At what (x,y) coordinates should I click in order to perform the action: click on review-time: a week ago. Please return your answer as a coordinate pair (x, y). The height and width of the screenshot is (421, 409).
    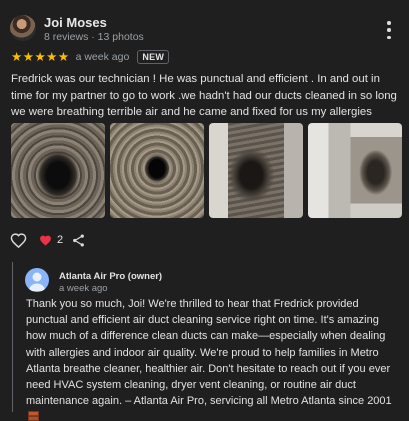
    Looking at the image, I should click on (102, 57).